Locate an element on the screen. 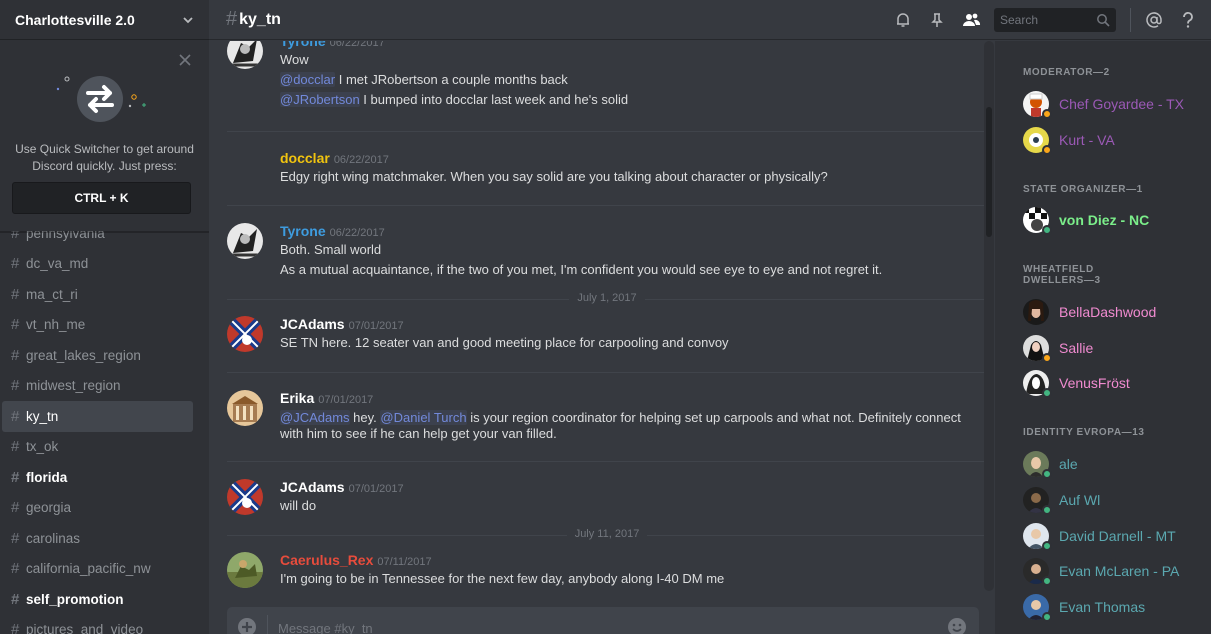  server-header: Charlottesville 2.0 is located at coordinates (104, 20).